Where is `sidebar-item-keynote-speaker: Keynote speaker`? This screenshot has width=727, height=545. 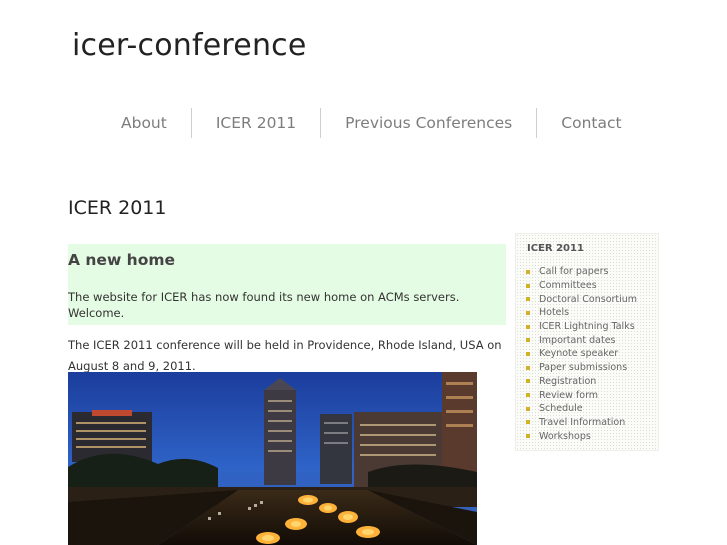
sidebar-item-keynote-speaker: Keynote speaker is located at coordinates (592, 354).